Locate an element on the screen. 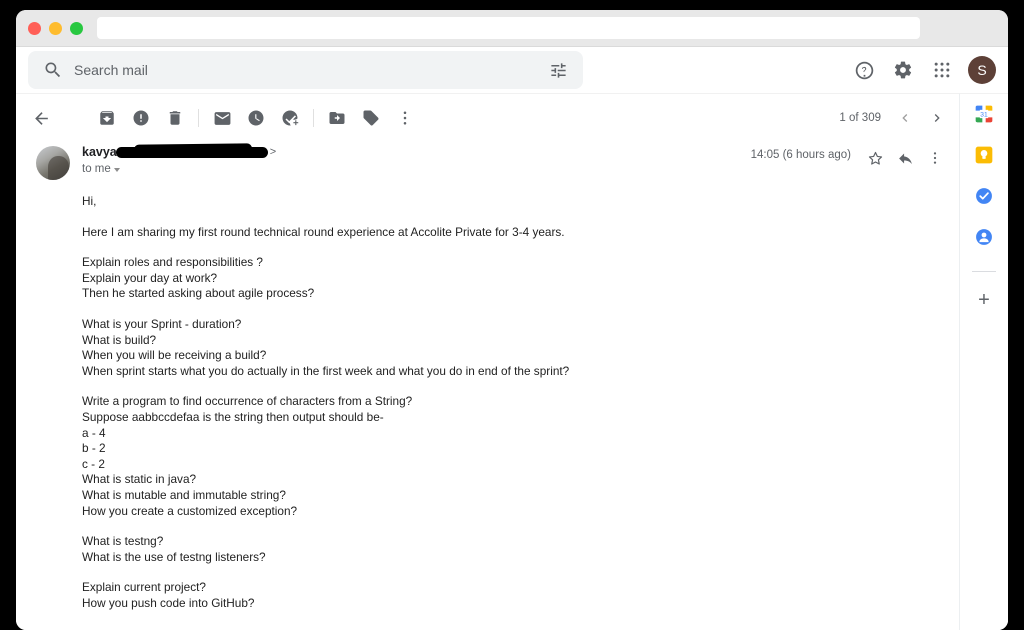 The width and height of the screenshot is (1024, 630). message-line: Explain current project? is located at coordinates (144, 587).